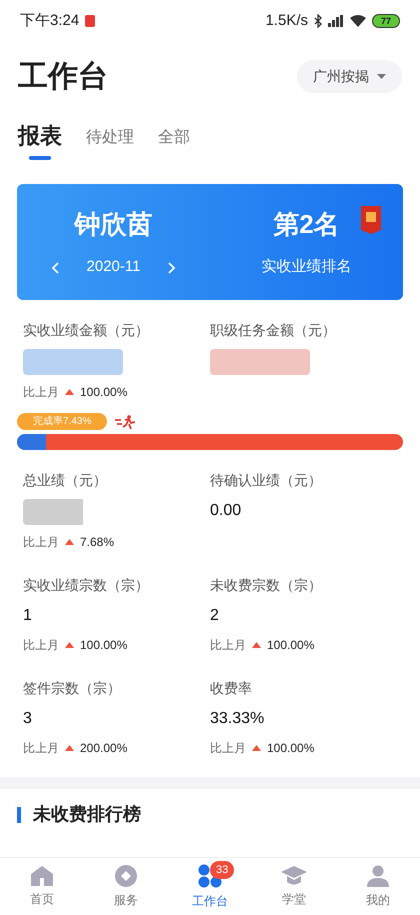  Describe the element at coordinates (126, 875) in the screenshot. I see `diamond-circle-icon` at that location.